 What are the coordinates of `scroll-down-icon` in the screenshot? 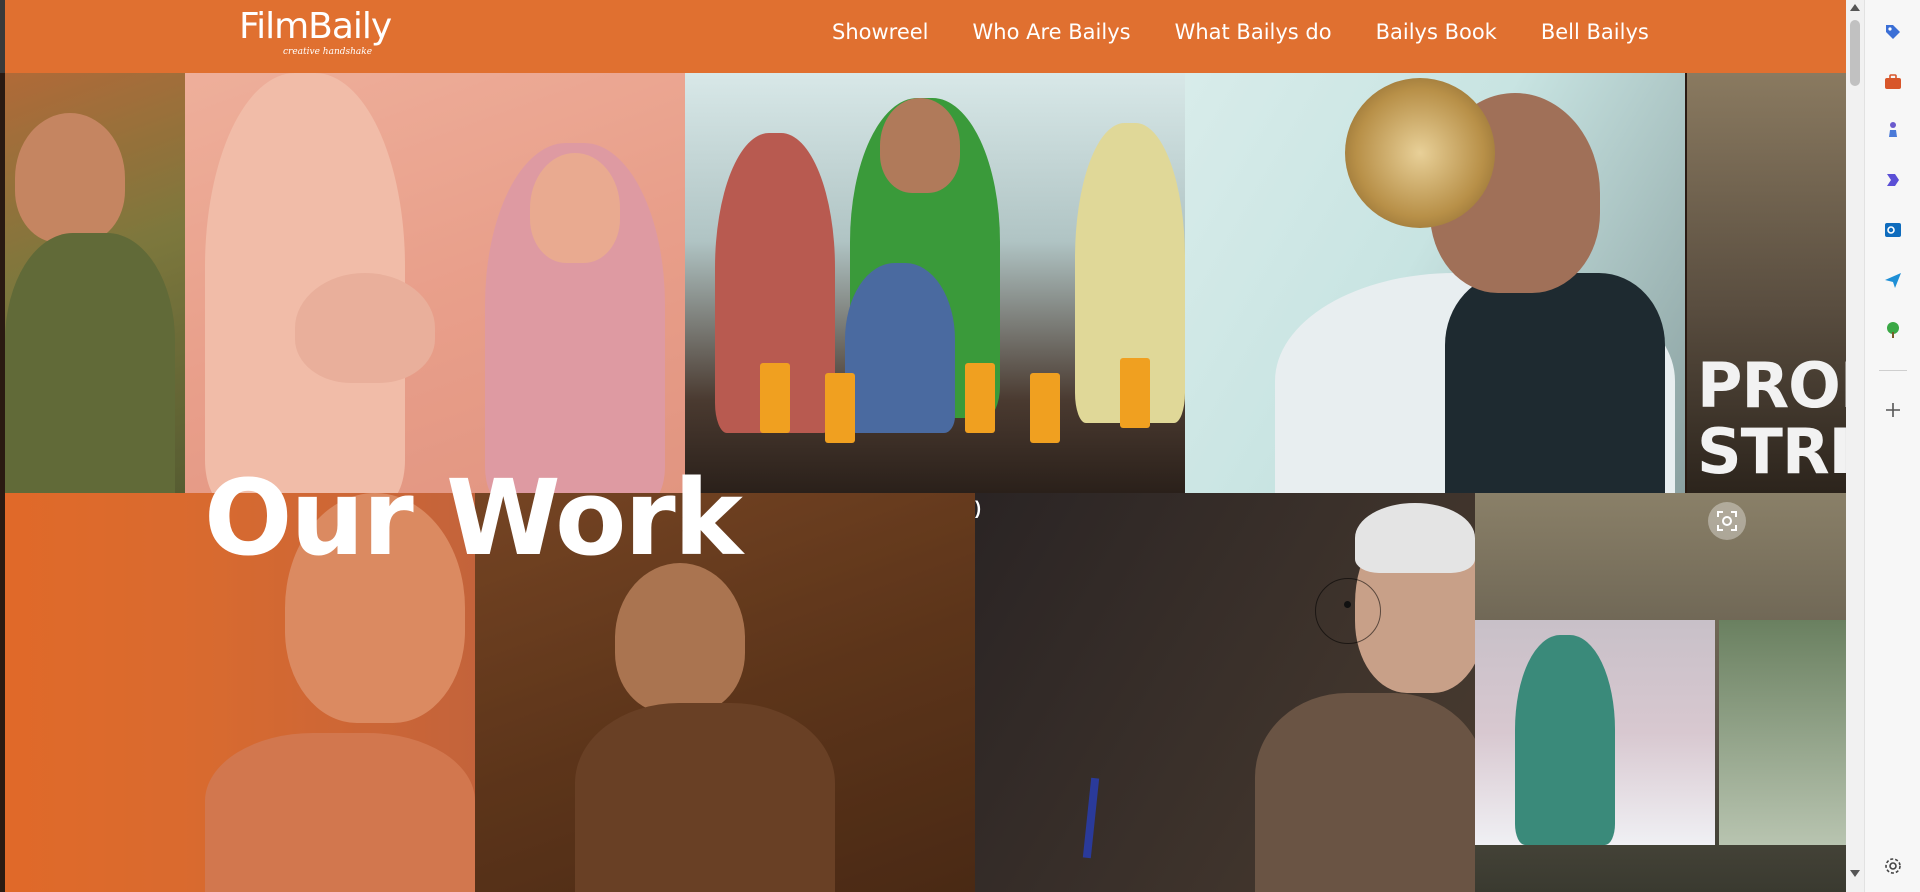 It's located at (1855, 873).